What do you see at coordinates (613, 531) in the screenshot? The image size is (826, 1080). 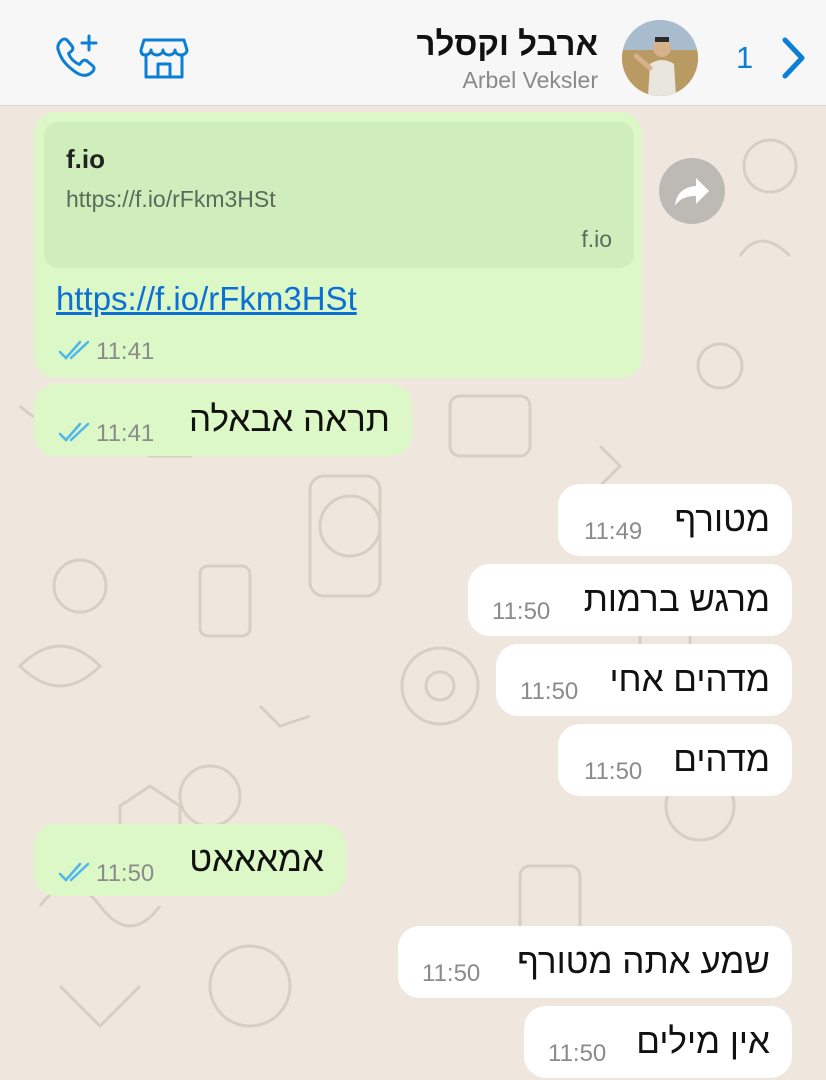 I see `message-time: 11:49` at bounding box center [613, 531].